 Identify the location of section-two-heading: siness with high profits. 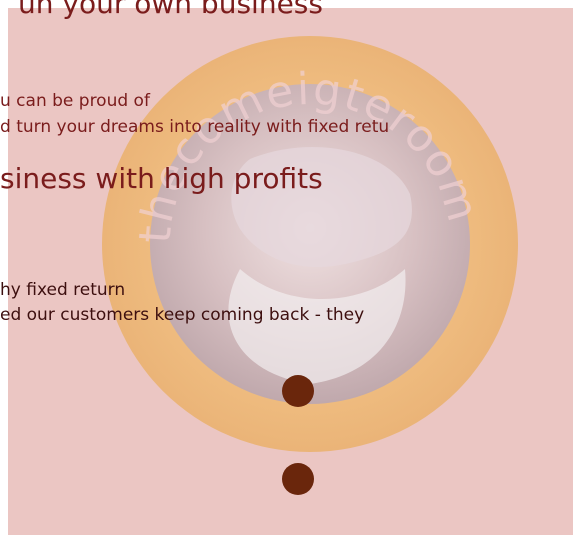
(161, 178).